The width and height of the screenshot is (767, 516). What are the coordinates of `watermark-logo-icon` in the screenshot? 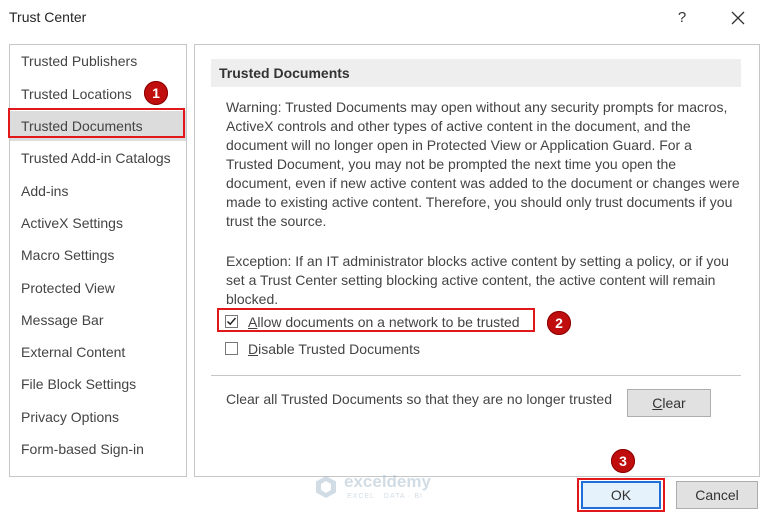 It's located at (326, 487).